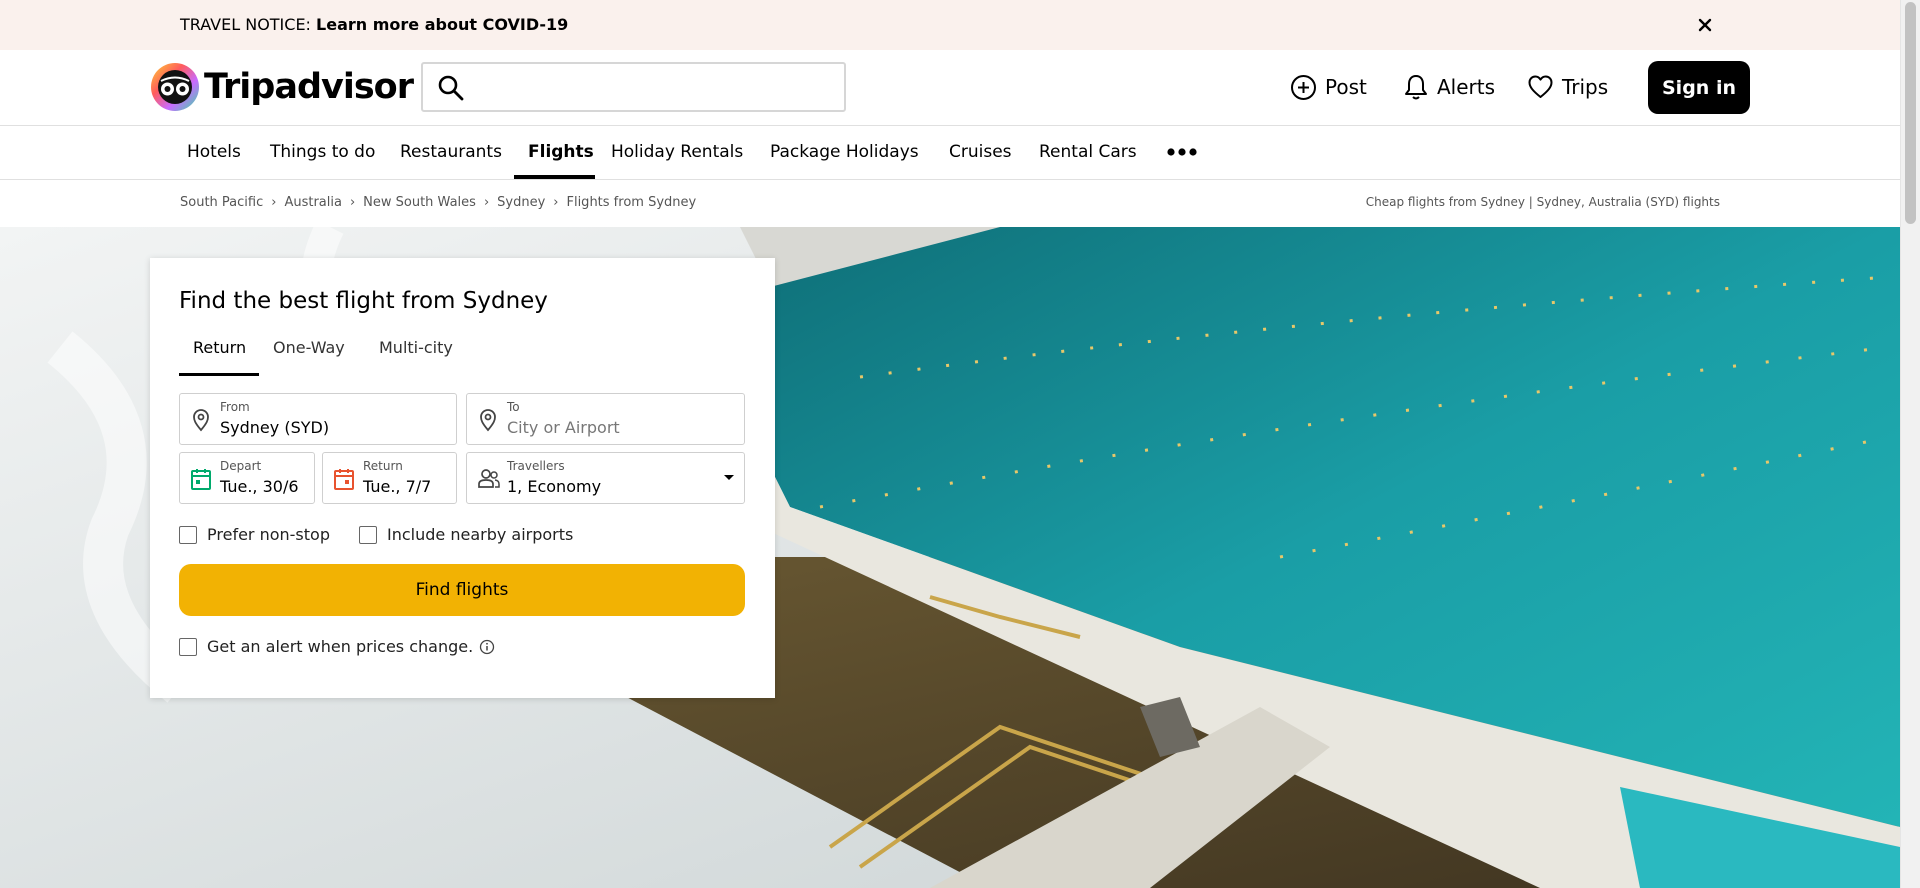 The width and height of the screenshot is (1920, 888). What do you see at coordinates (383, 466) in the screenshot?
I see `return-label: Return` at bounding box center [383, 466].